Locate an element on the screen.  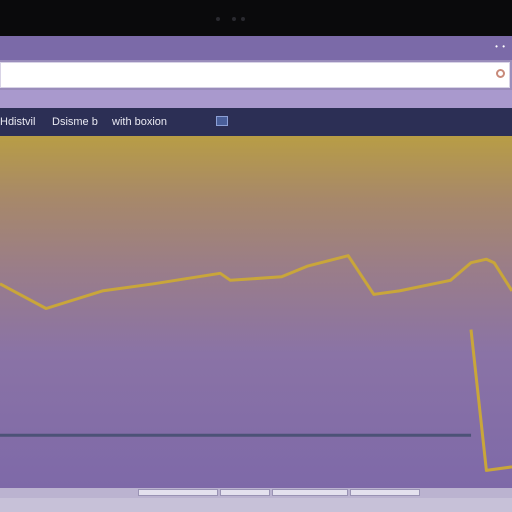
reload-icon is located at coordinates (500, 73).